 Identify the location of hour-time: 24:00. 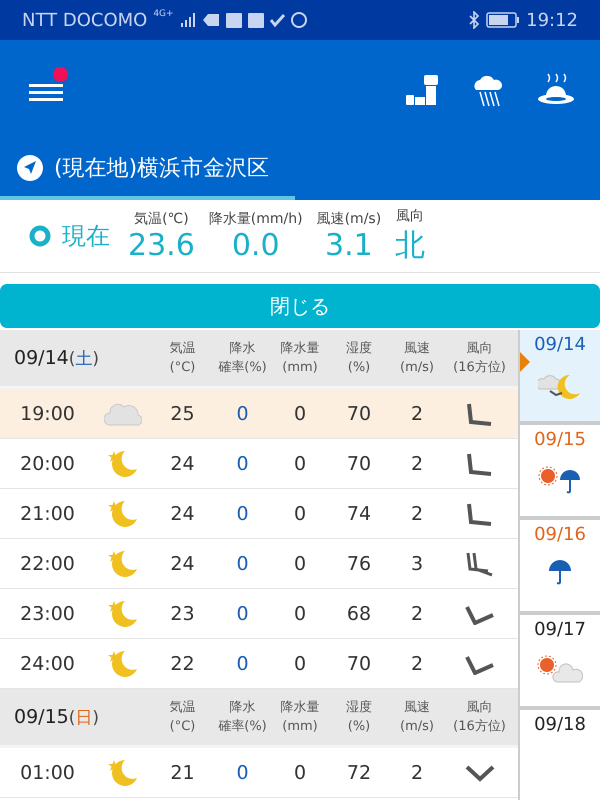
(47, 663).